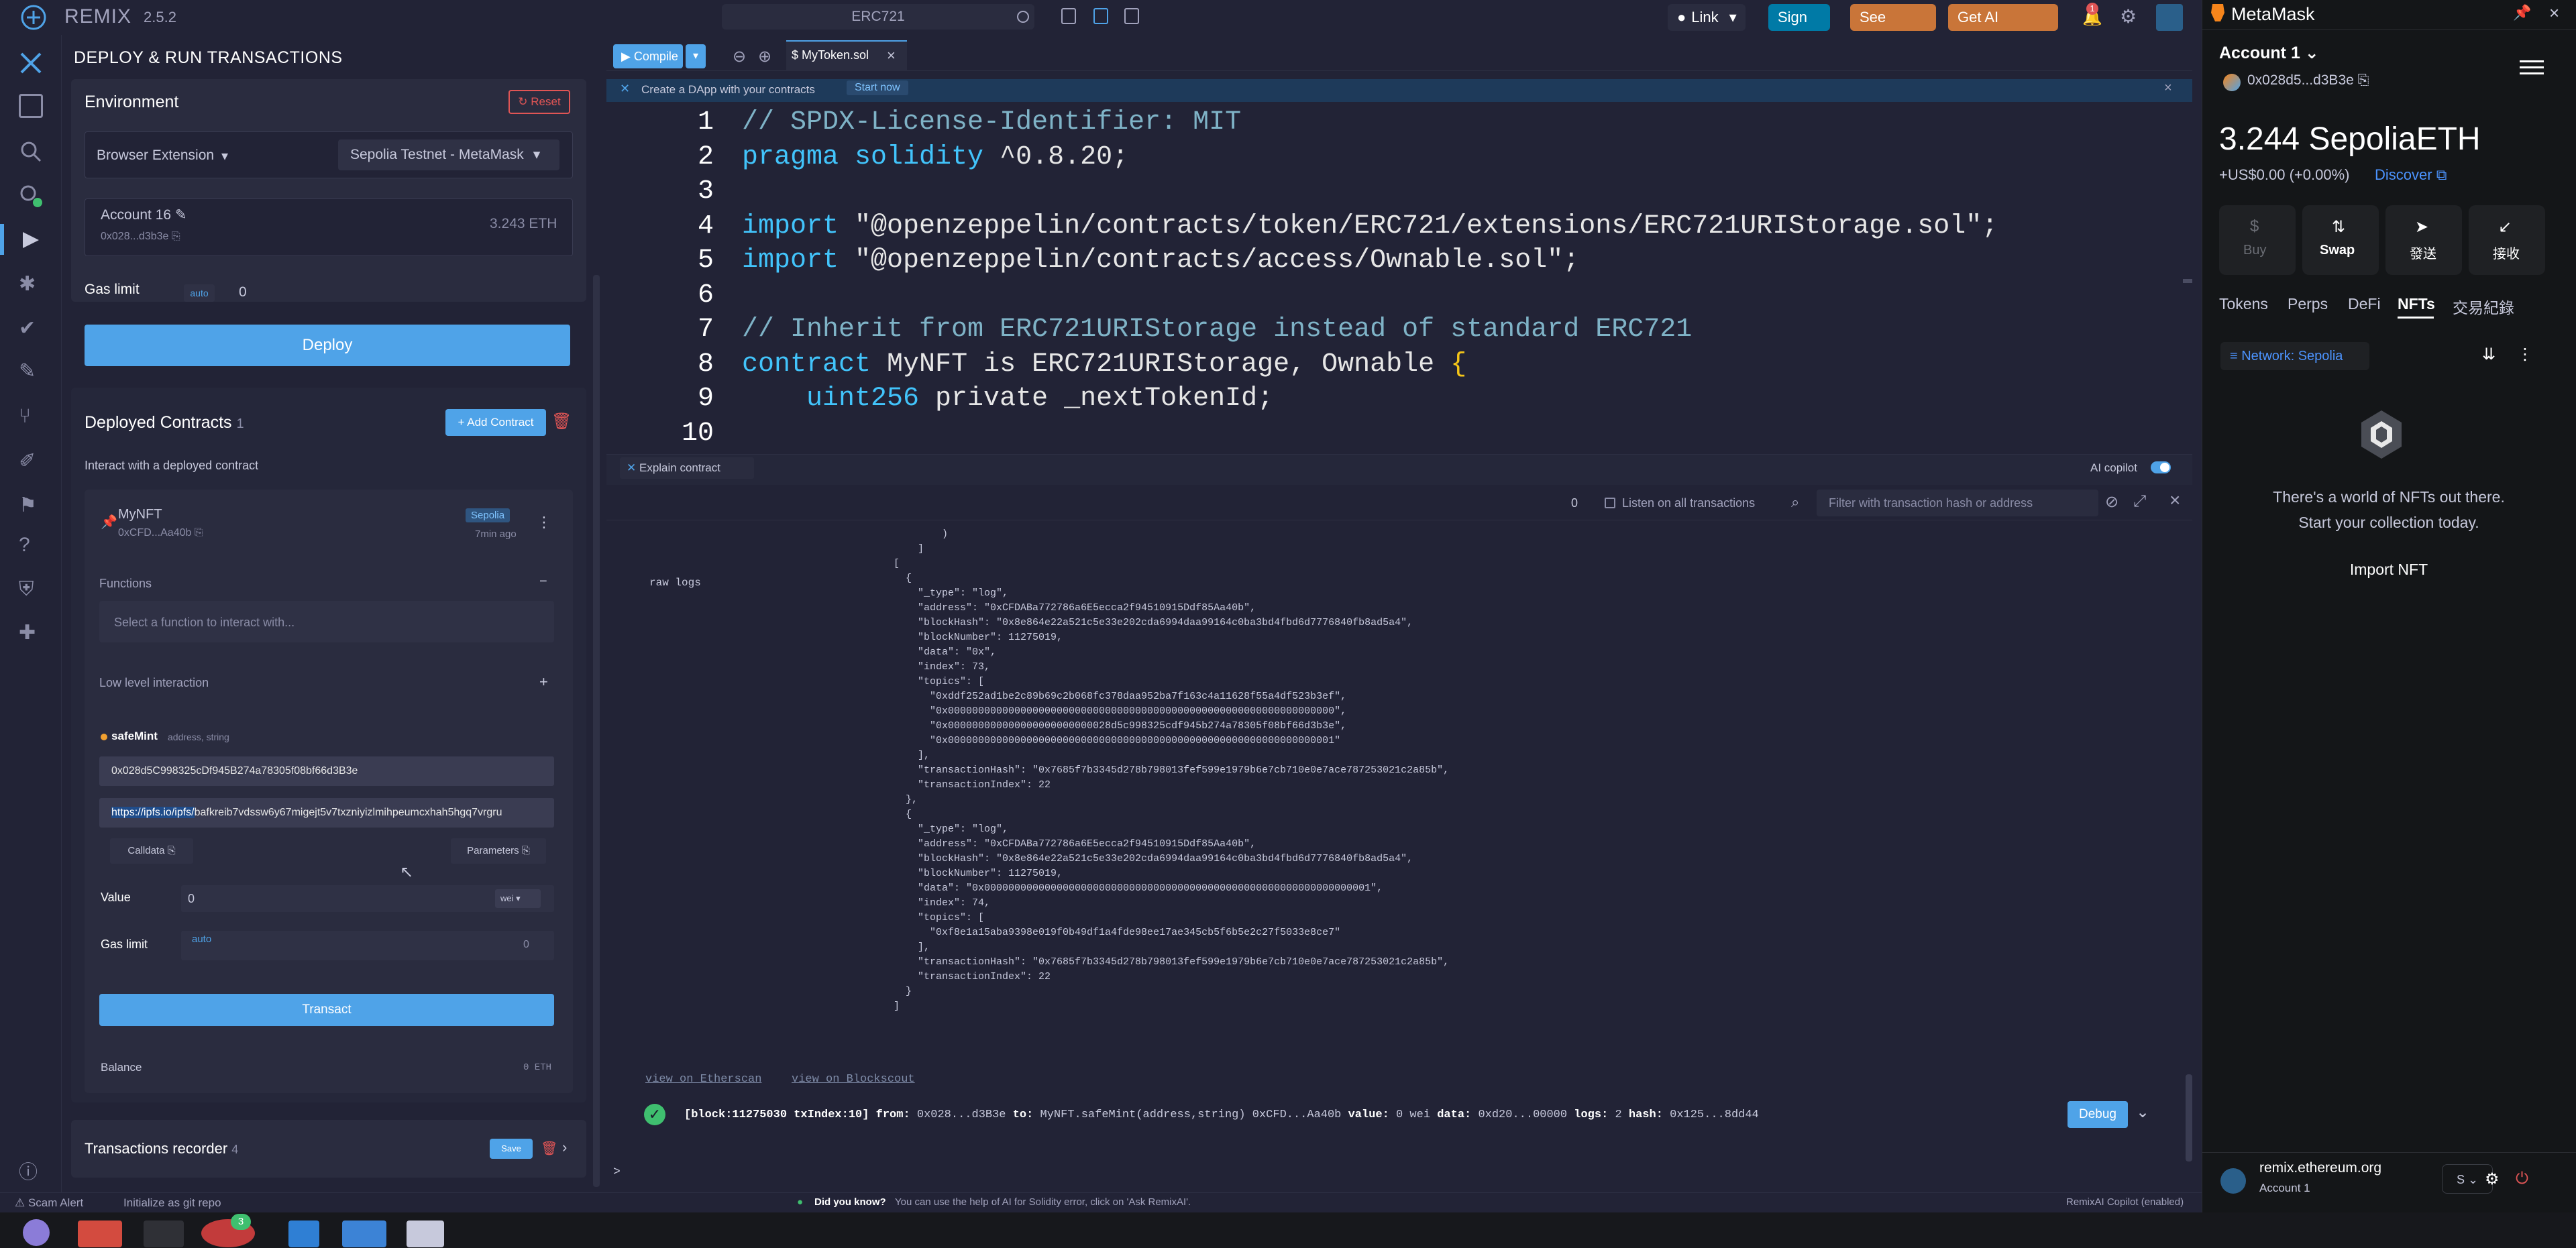 The width and height of the screenshot is (2576, 1248). Describe the element at coordinates (2174, 500) in the screenshot. I see `close-terminal-icon: ×` at that location.